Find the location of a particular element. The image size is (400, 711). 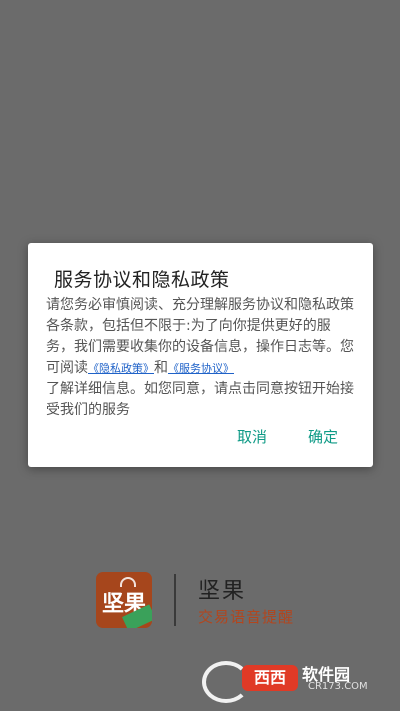

dialog-actions: 取消 确定 is located at coordinates (200, 438).